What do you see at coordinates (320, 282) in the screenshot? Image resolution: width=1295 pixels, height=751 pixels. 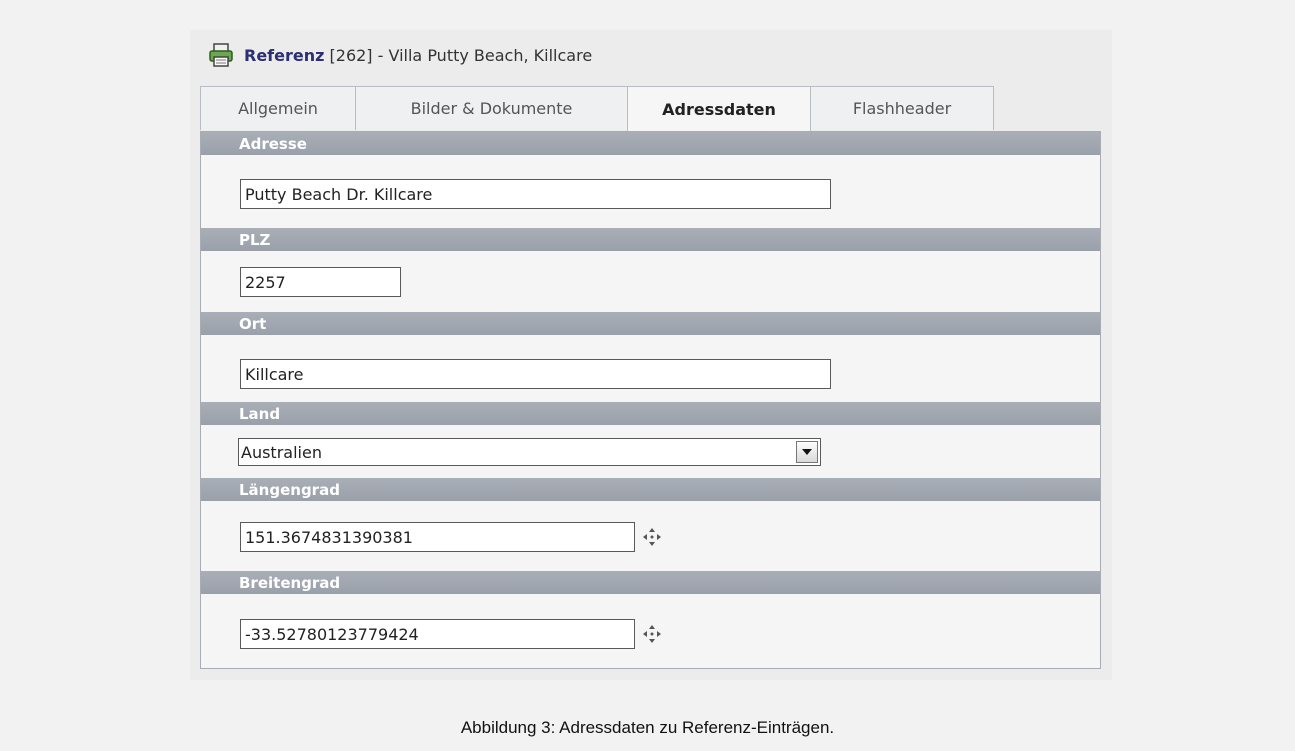 I see `plz-input: 2257` at bounding box center [320, 282].